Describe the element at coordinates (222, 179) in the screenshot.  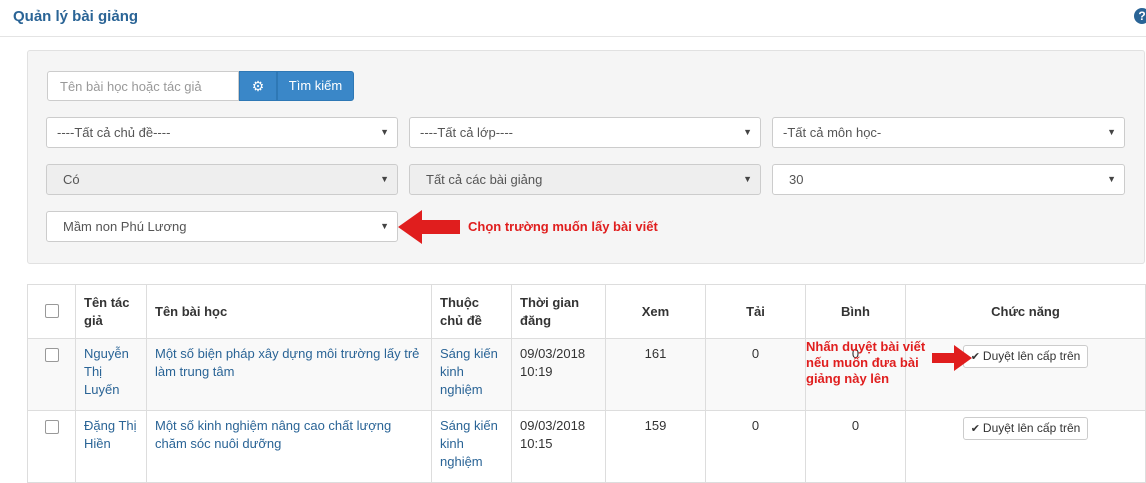
I see `status-select: Có ▼` at that location.